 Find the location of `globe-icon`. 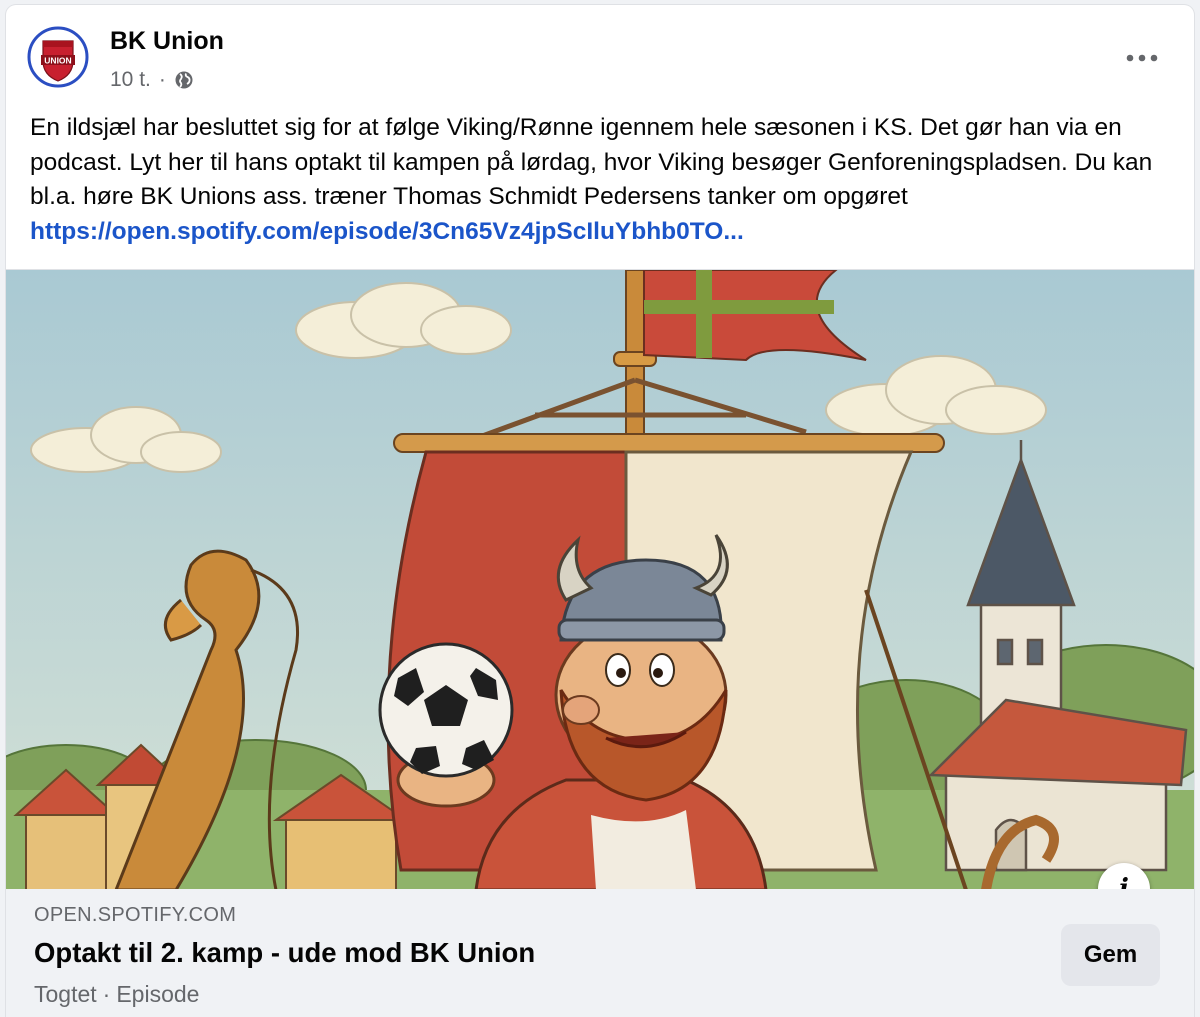

globe-icon is located at coordinates (184, 80).